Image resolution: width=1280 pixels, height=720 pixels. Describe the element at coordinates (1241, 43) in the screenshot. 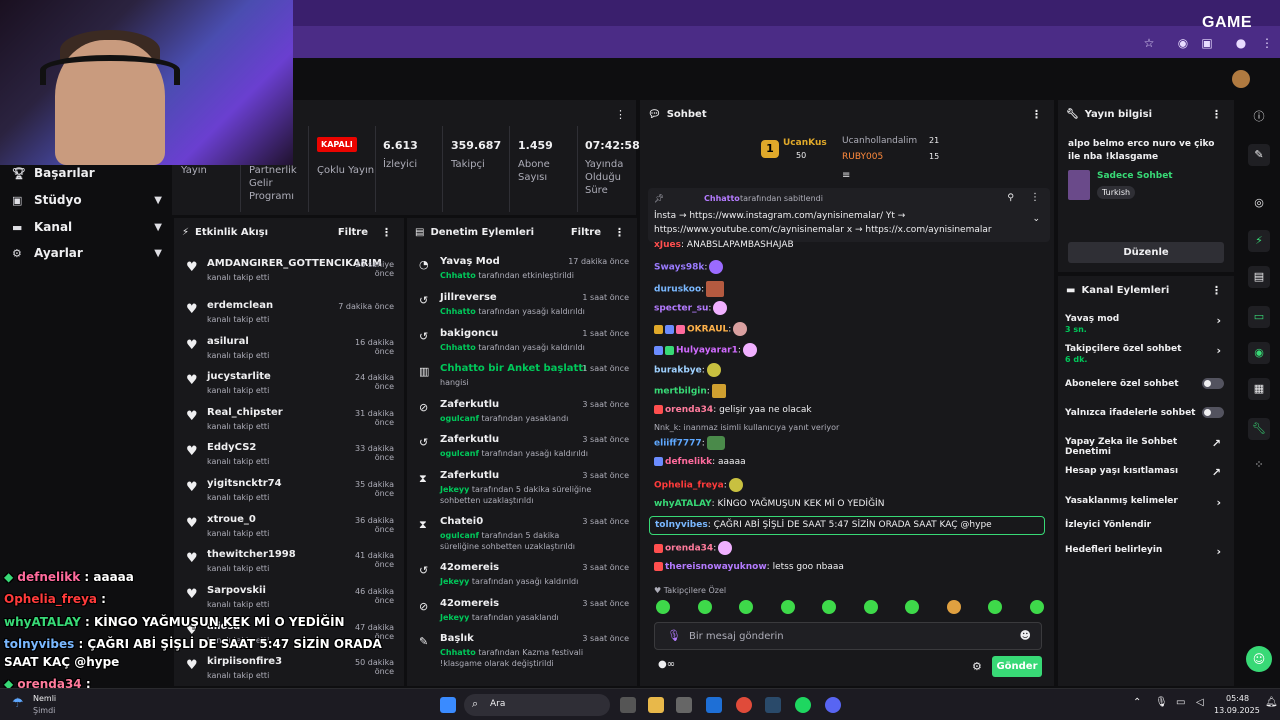

I see `profile-icon: ●` at that location.